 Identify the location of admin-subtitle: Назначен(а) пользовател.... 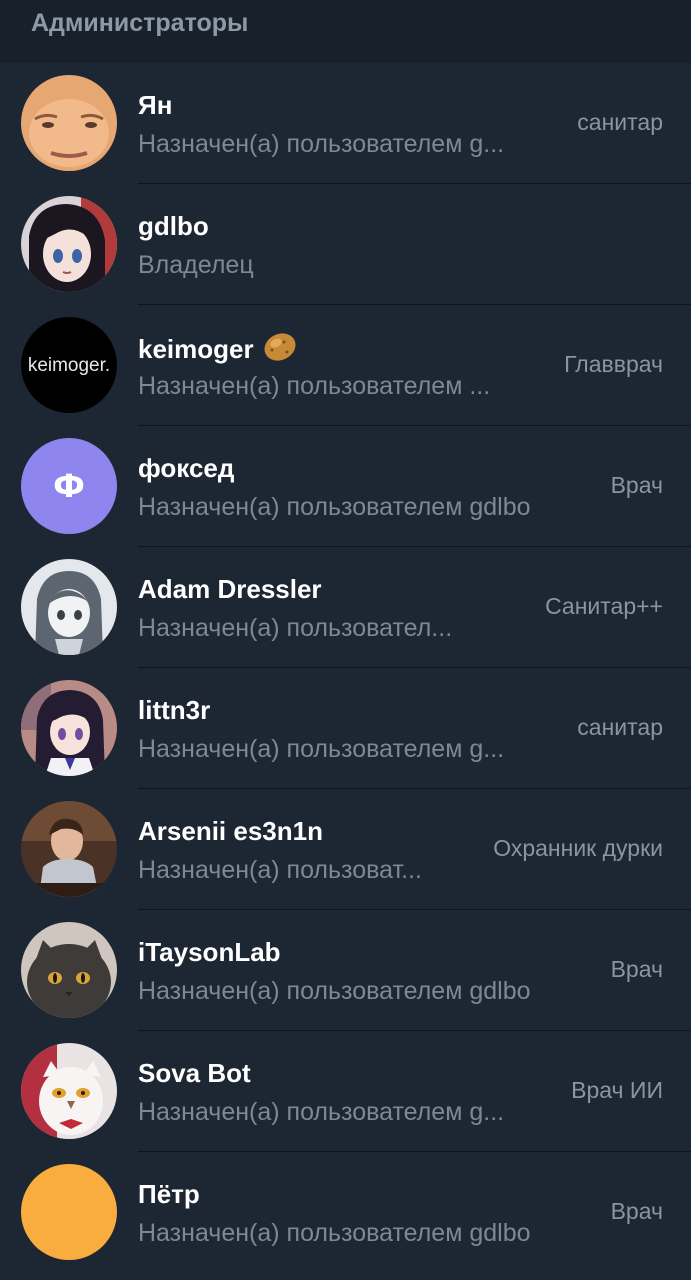
(295, 628).